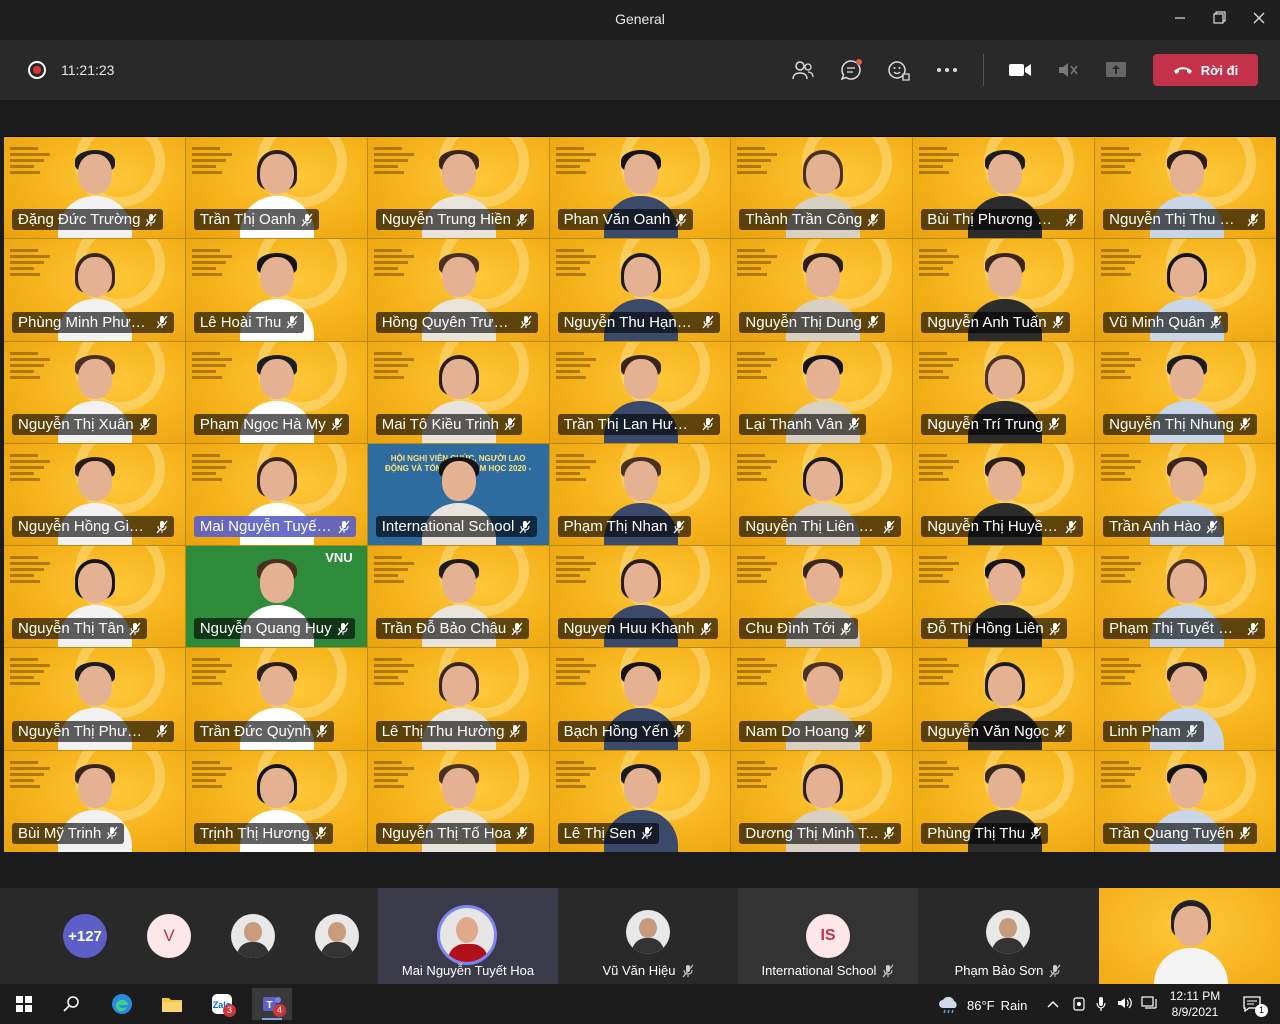 Image resolution: width=1280 pixels, height=1024 pixels. What do you see at coordinates (440, 424) in the screenshot?
I see `participant-name: Mai Tô Kiều Trinh` at bounding box center [440, 424].